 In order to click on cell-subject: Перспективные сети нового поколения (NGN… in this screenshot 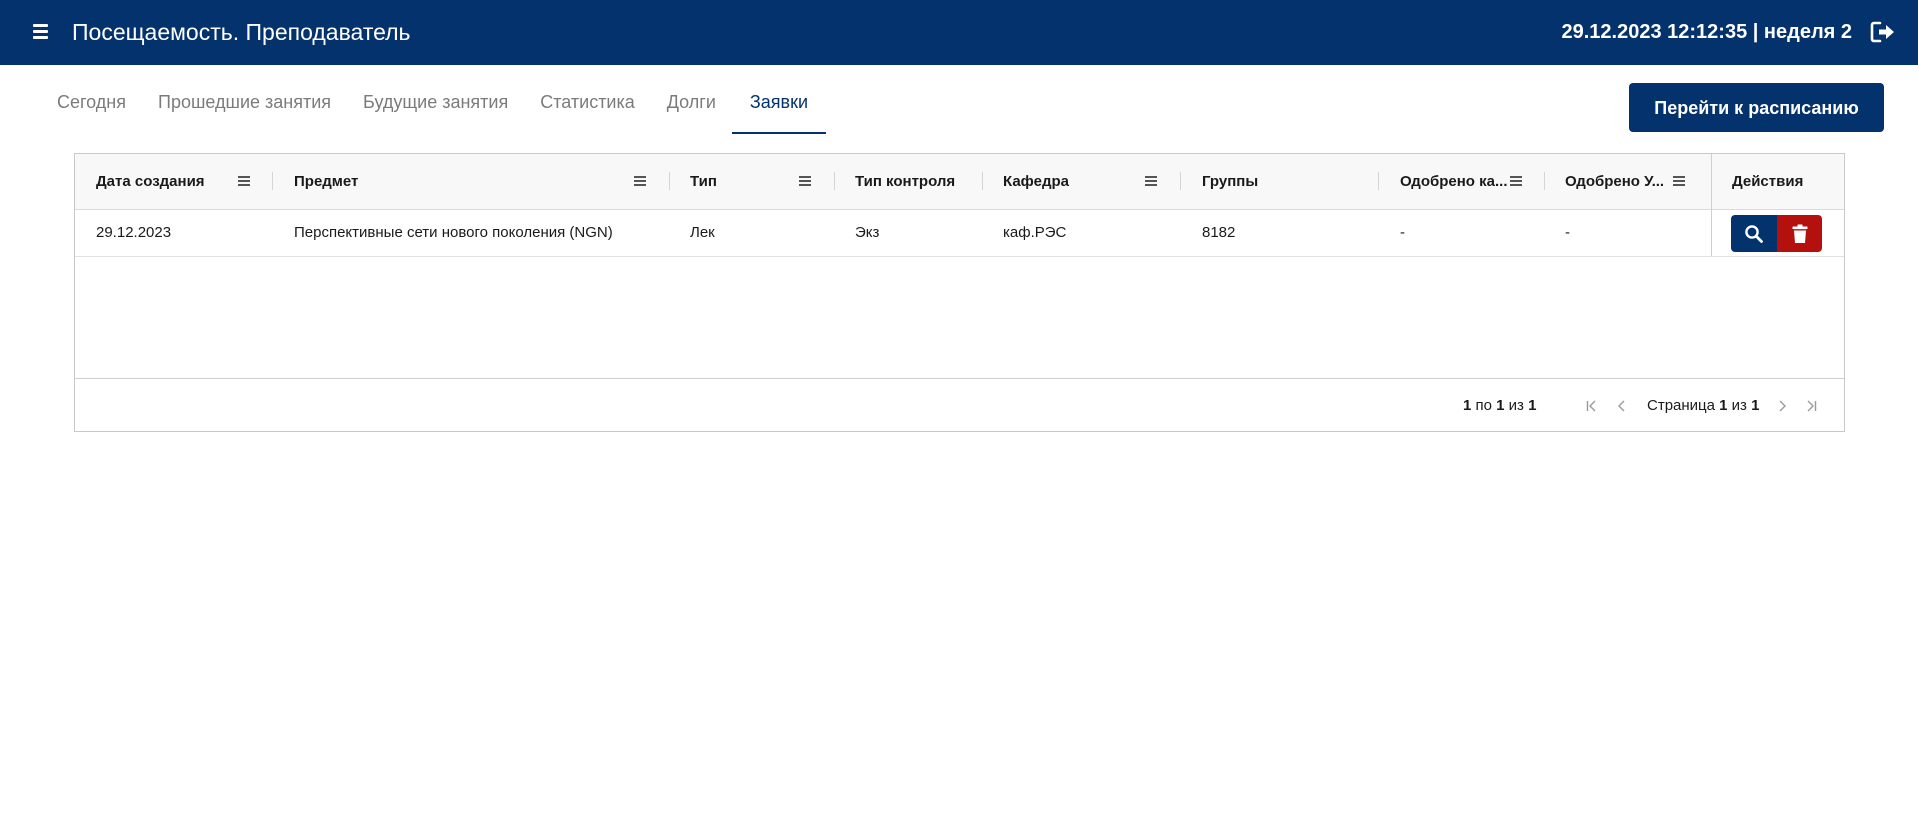, I will do `click(453, 232)`.